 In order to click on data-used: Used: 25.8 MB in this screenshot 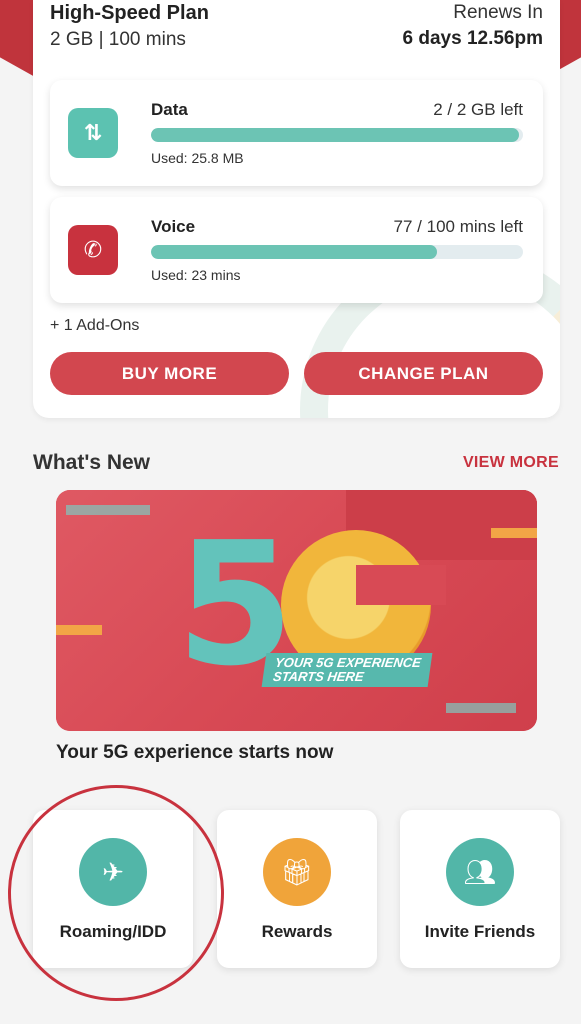, I will do `click(197, 158)`.